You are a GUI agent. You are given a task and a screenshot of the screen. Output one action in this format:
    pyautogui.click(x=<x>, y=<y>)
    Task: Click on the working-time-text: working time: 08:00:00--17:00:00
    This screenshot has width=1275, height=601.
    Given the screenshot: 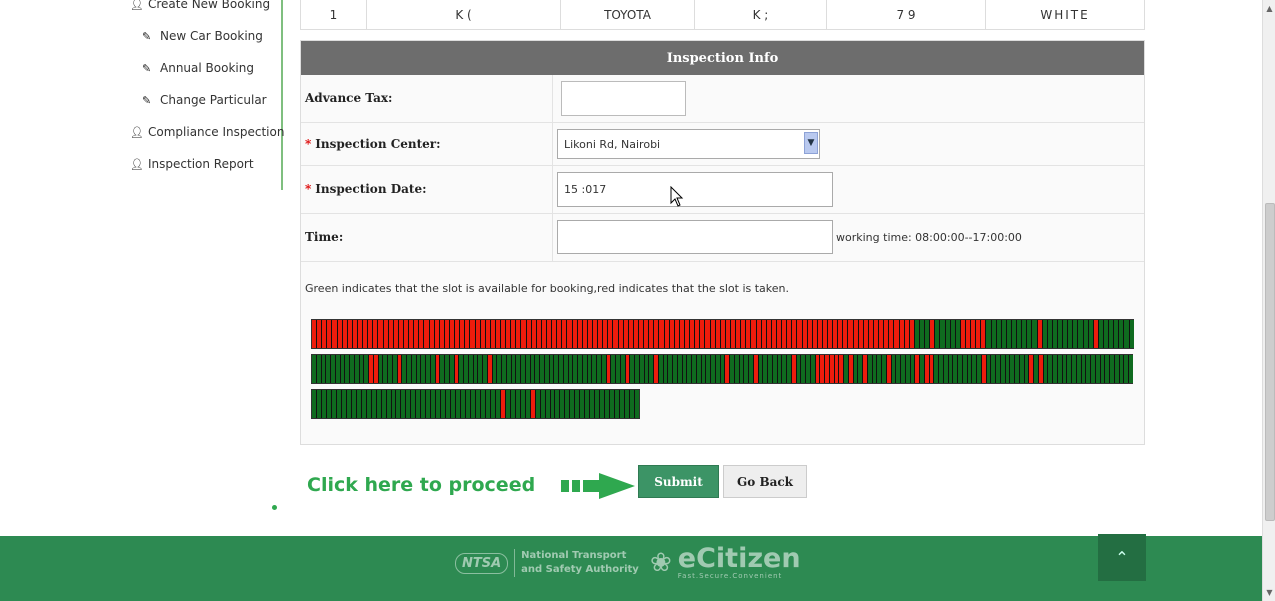 What is the action you would take?
    pyautogui.click(x=929, y=237)
    